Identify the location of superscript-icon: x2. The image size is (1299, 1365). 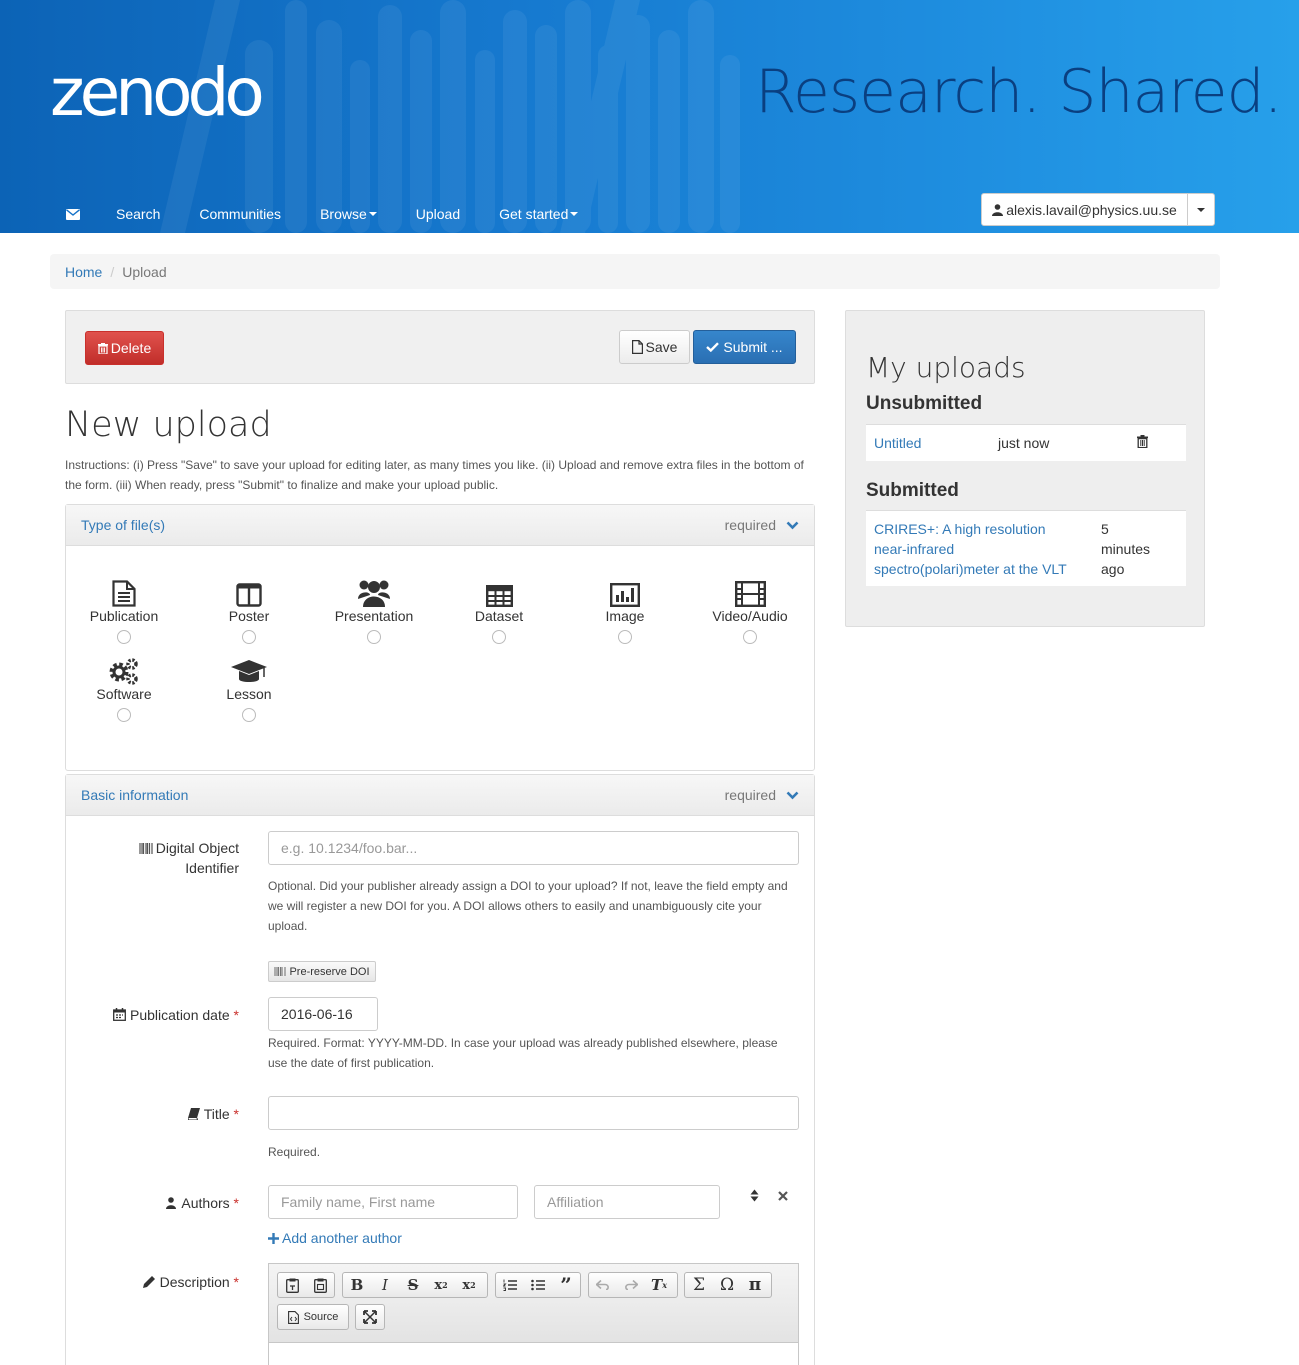
(469, 1285).